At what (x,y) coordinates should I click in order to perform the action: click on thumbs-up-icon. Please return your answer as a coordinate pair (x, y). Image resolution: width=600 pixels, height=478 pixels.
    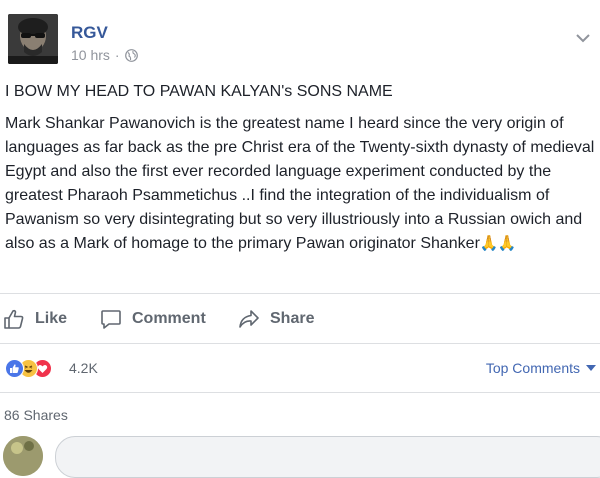
    Looking at the image, I should click on (14, 319).